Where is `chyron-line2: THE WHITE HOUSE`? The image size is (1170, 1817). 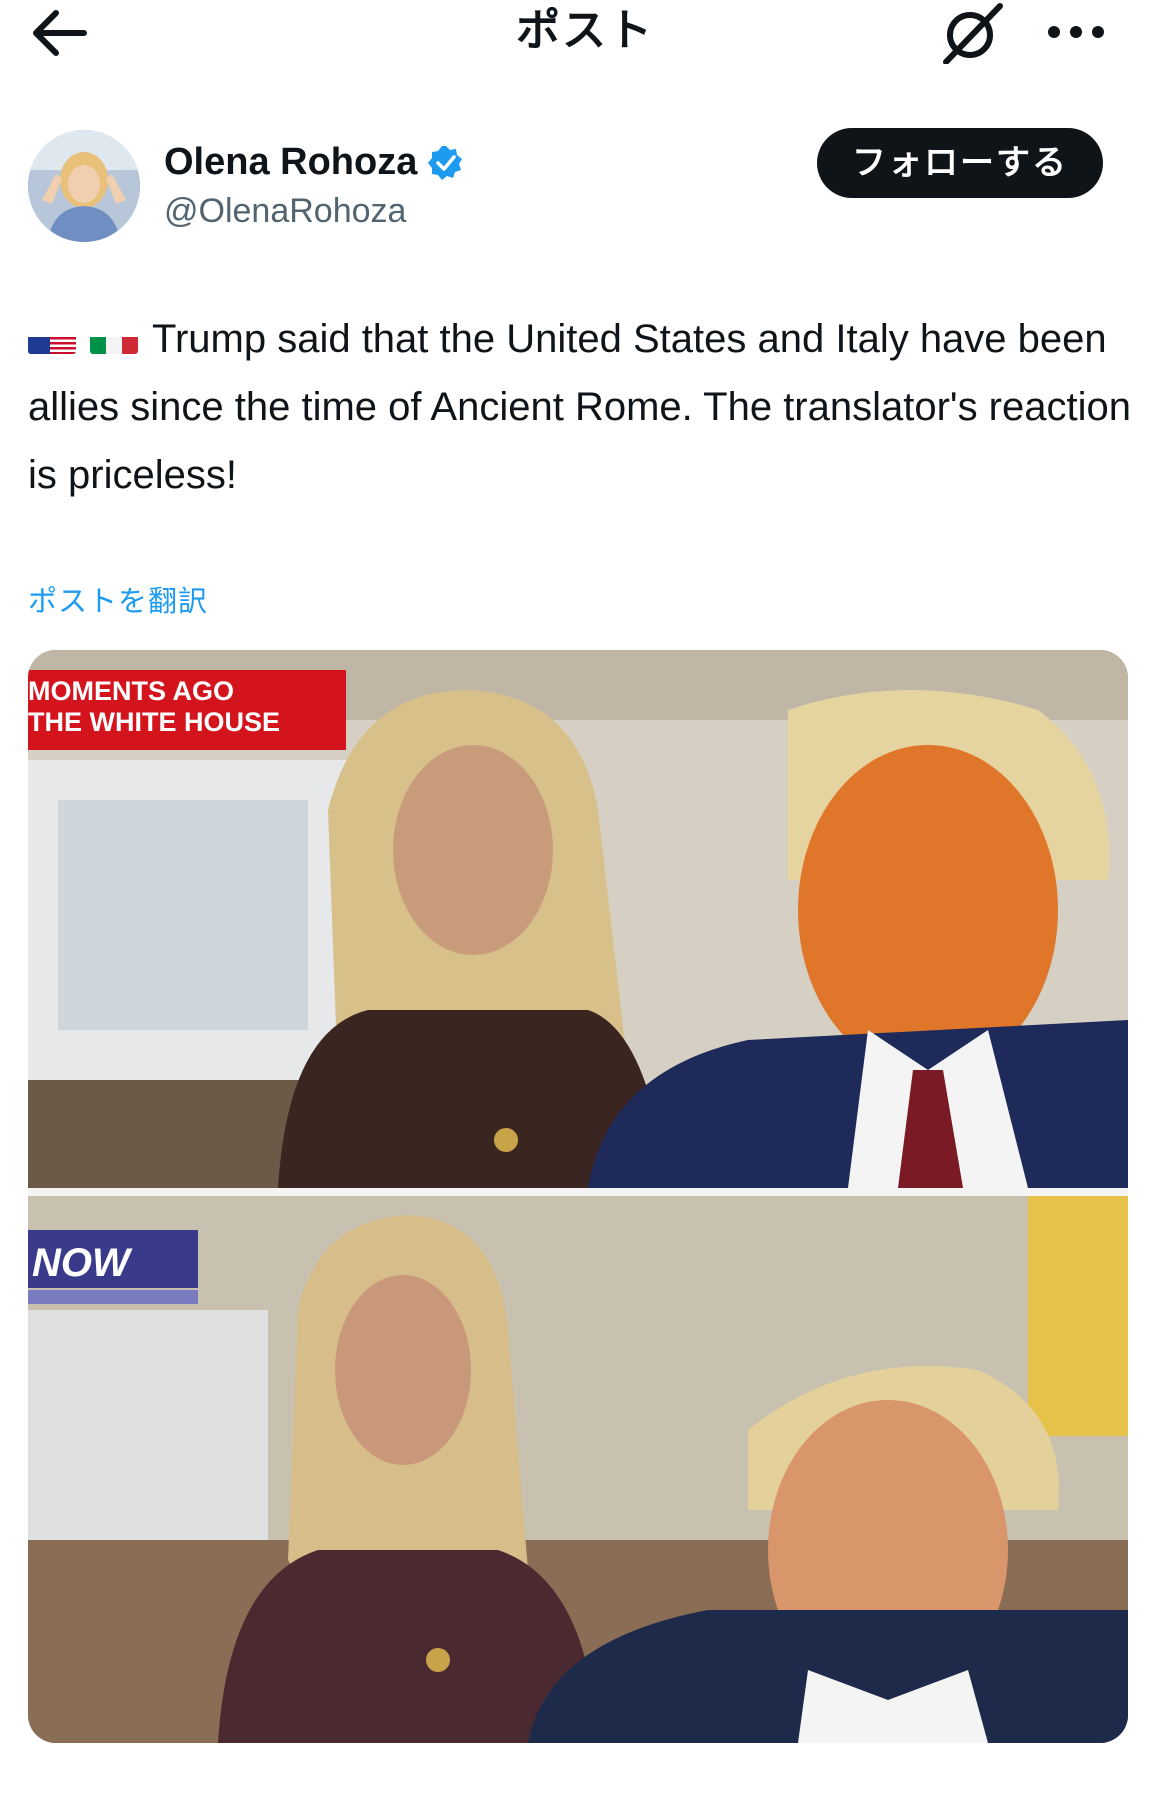 chyron-line2: THE WHITE HOUSE is located at coordinates (154, 722).